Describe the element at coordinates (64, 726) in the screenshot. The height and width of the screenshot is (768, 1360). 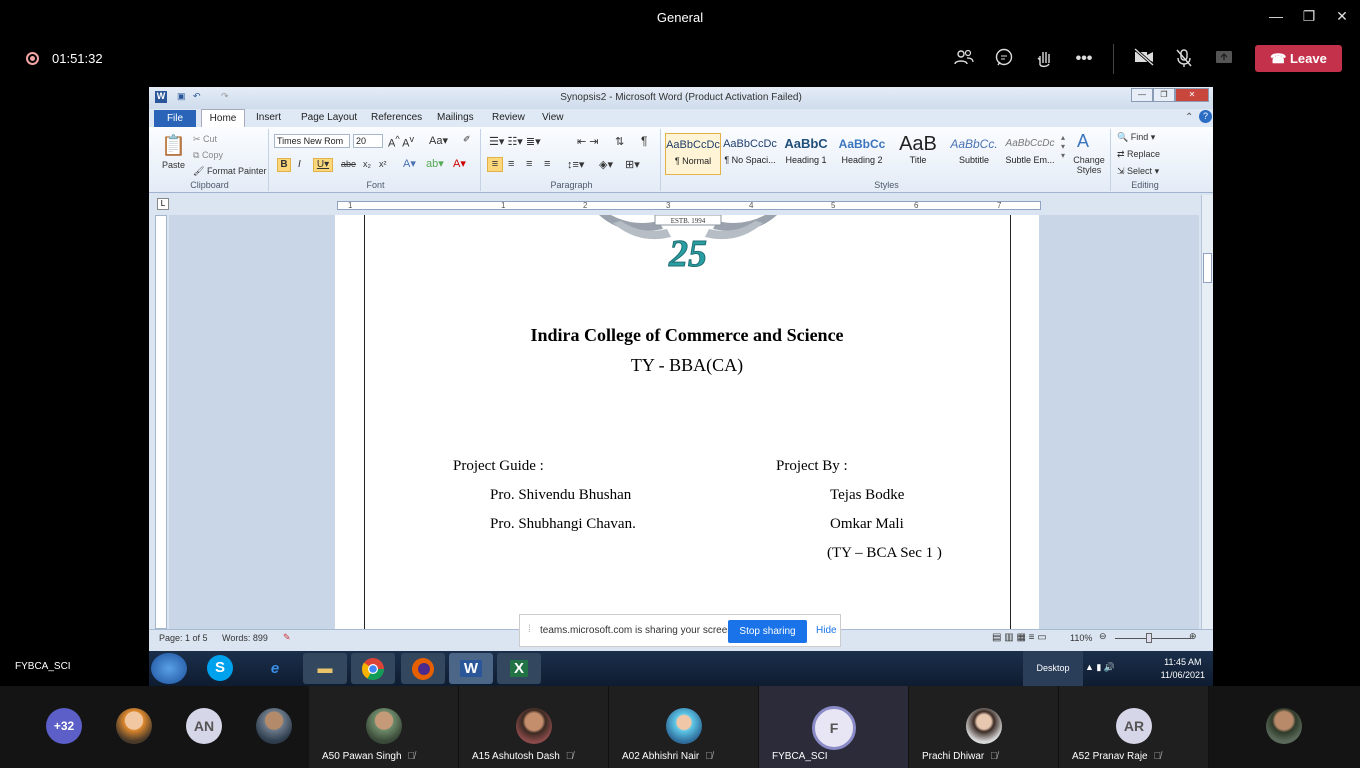
I see `more-participants-badge: +32` at that location.